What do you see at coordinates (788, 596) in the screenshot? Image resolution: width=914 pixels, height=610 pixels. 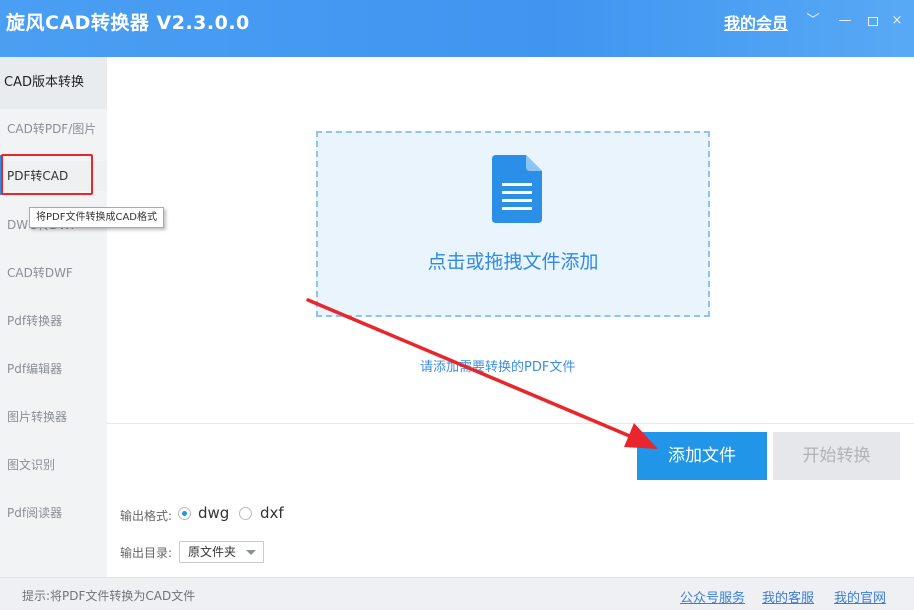 I see `customer-service-link: 我的客服` at bounding box center [788, 596].